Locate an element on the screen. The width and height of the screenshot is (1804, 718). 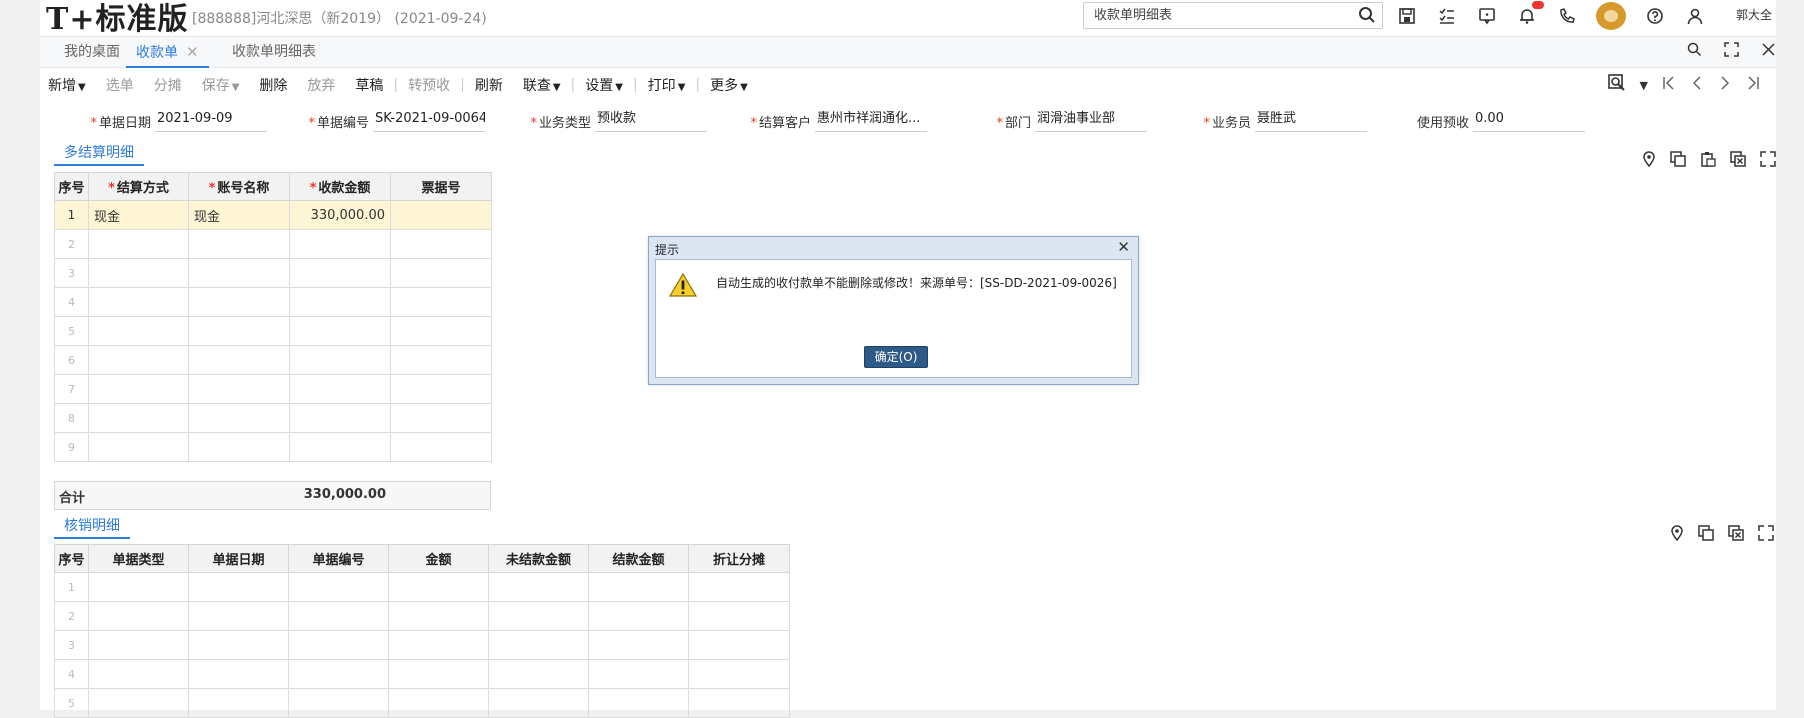
message-icon is located at coordinates (1487, 16).